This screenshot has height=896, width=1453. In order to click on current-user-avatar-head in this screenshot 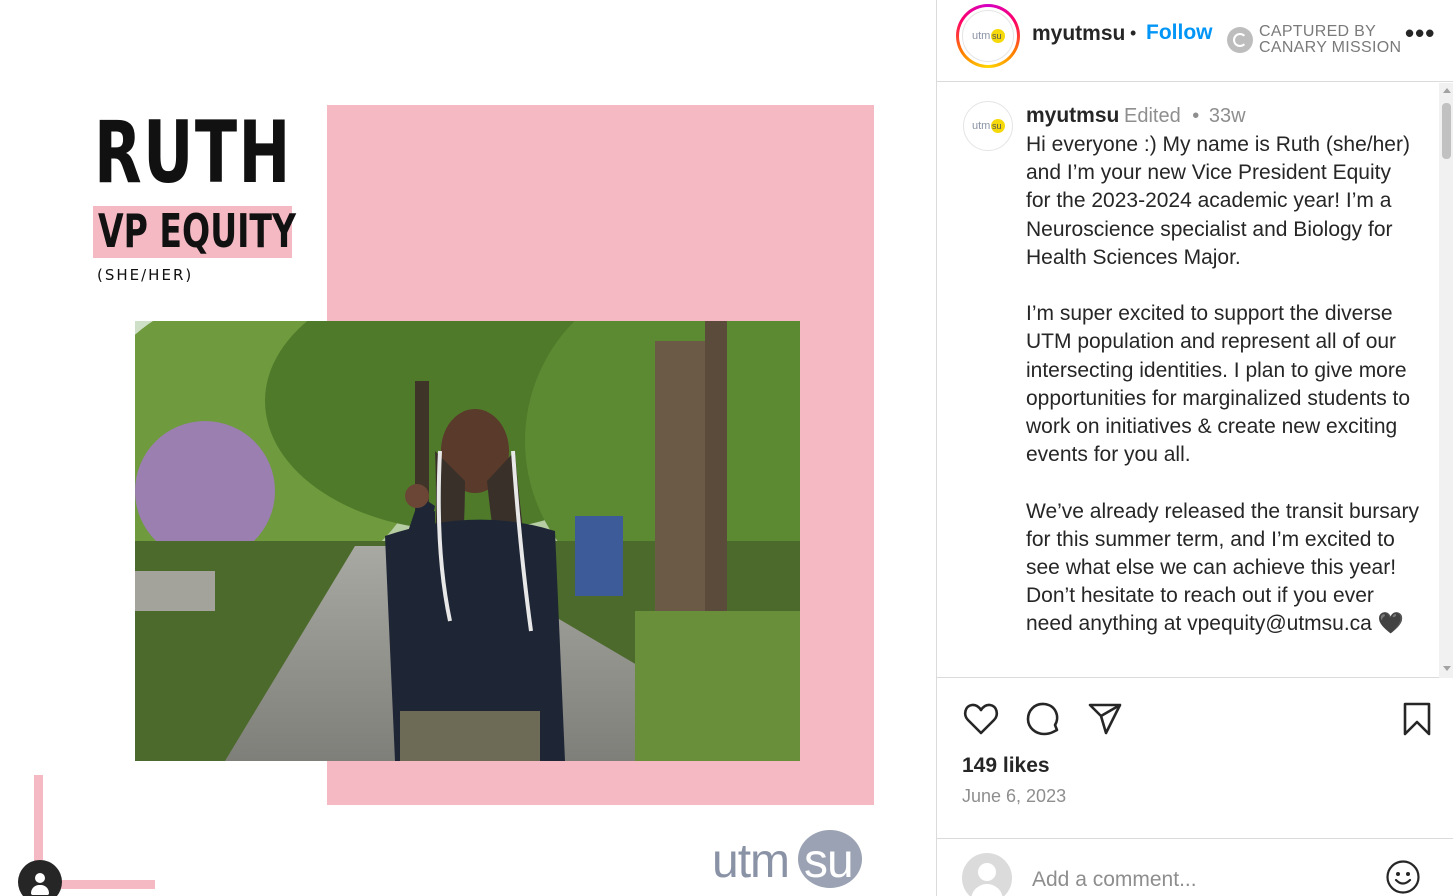, I will do `click(987, 872)`.